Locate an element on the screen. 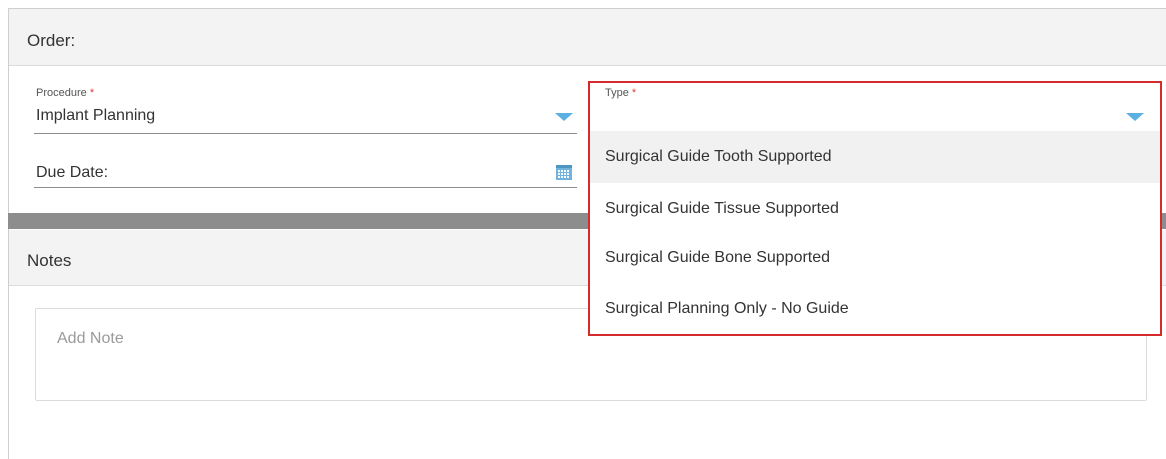 This screenshot has width=1166, height=459. procedure-required-mark: * is located at coordinates (92, 93).